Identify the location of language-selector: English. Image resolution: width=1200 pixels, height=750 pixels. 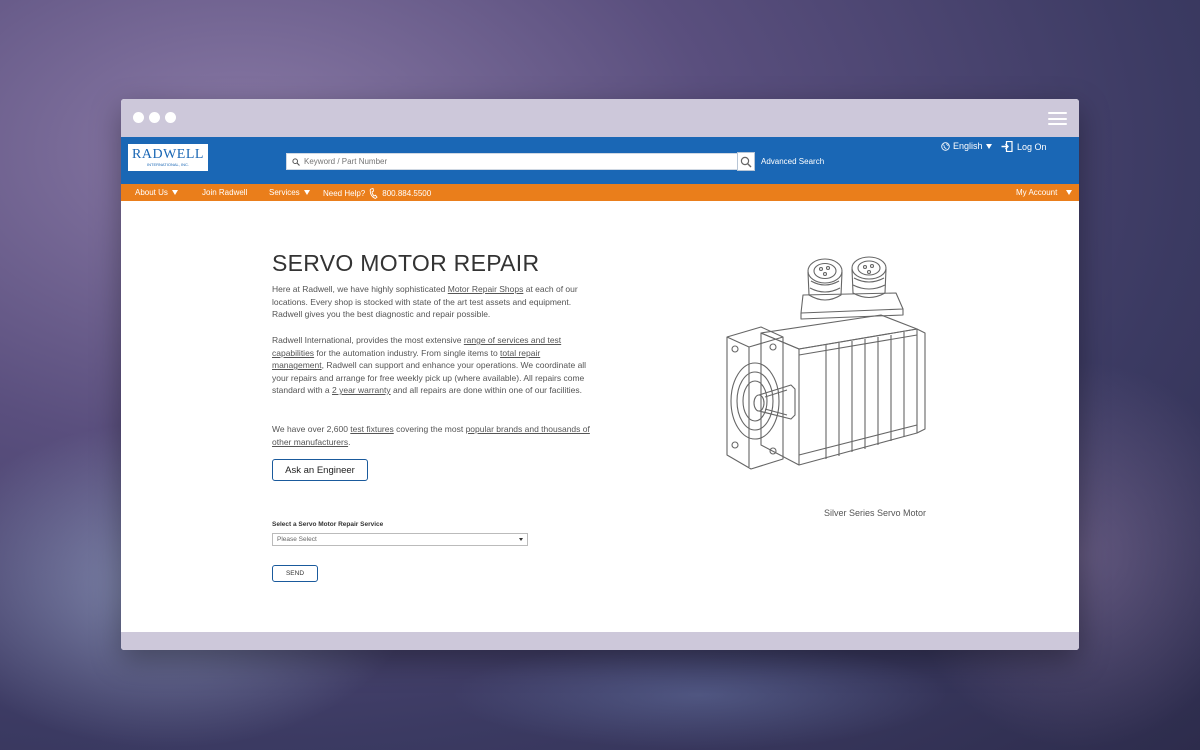
(966, 146).